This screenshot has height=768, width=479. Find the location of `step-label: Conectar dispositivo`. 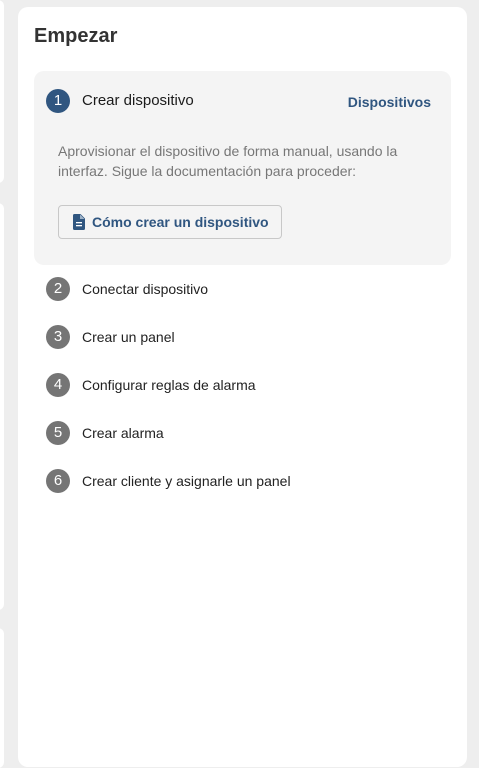

step-label: Conectar dispositivo is located at coordinates (145, 289).